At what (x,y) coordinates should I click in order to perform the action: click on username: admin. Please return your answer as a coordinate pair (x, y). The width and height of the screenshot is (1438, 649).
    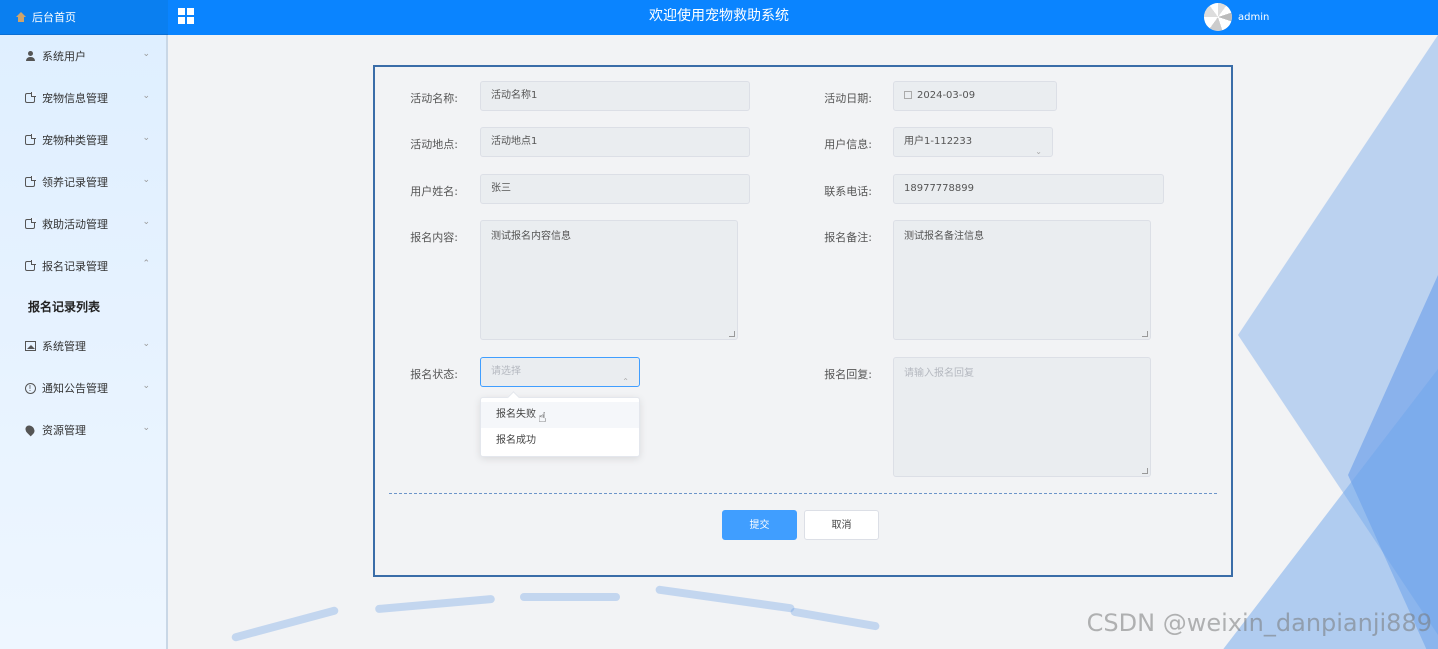
    Looking at the image, I should click on (1253, 17).